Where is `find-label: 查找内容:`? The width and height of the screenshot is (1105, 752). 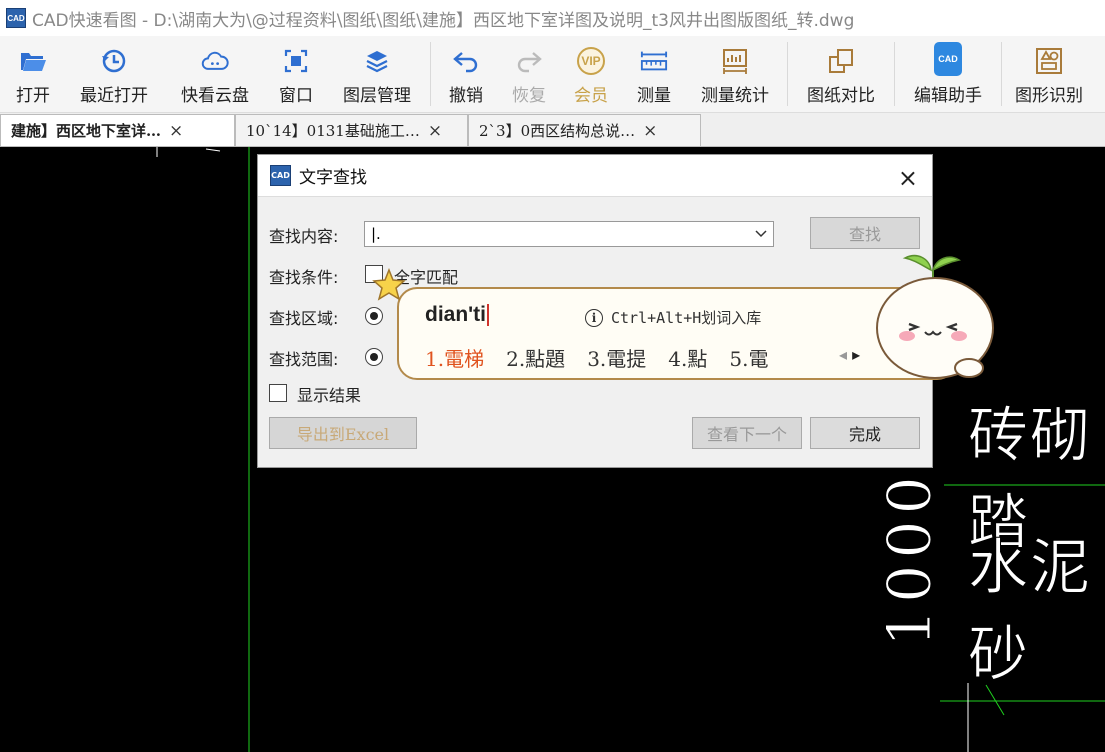
find-label: 查找内容: is located at coordinates (304, 236).